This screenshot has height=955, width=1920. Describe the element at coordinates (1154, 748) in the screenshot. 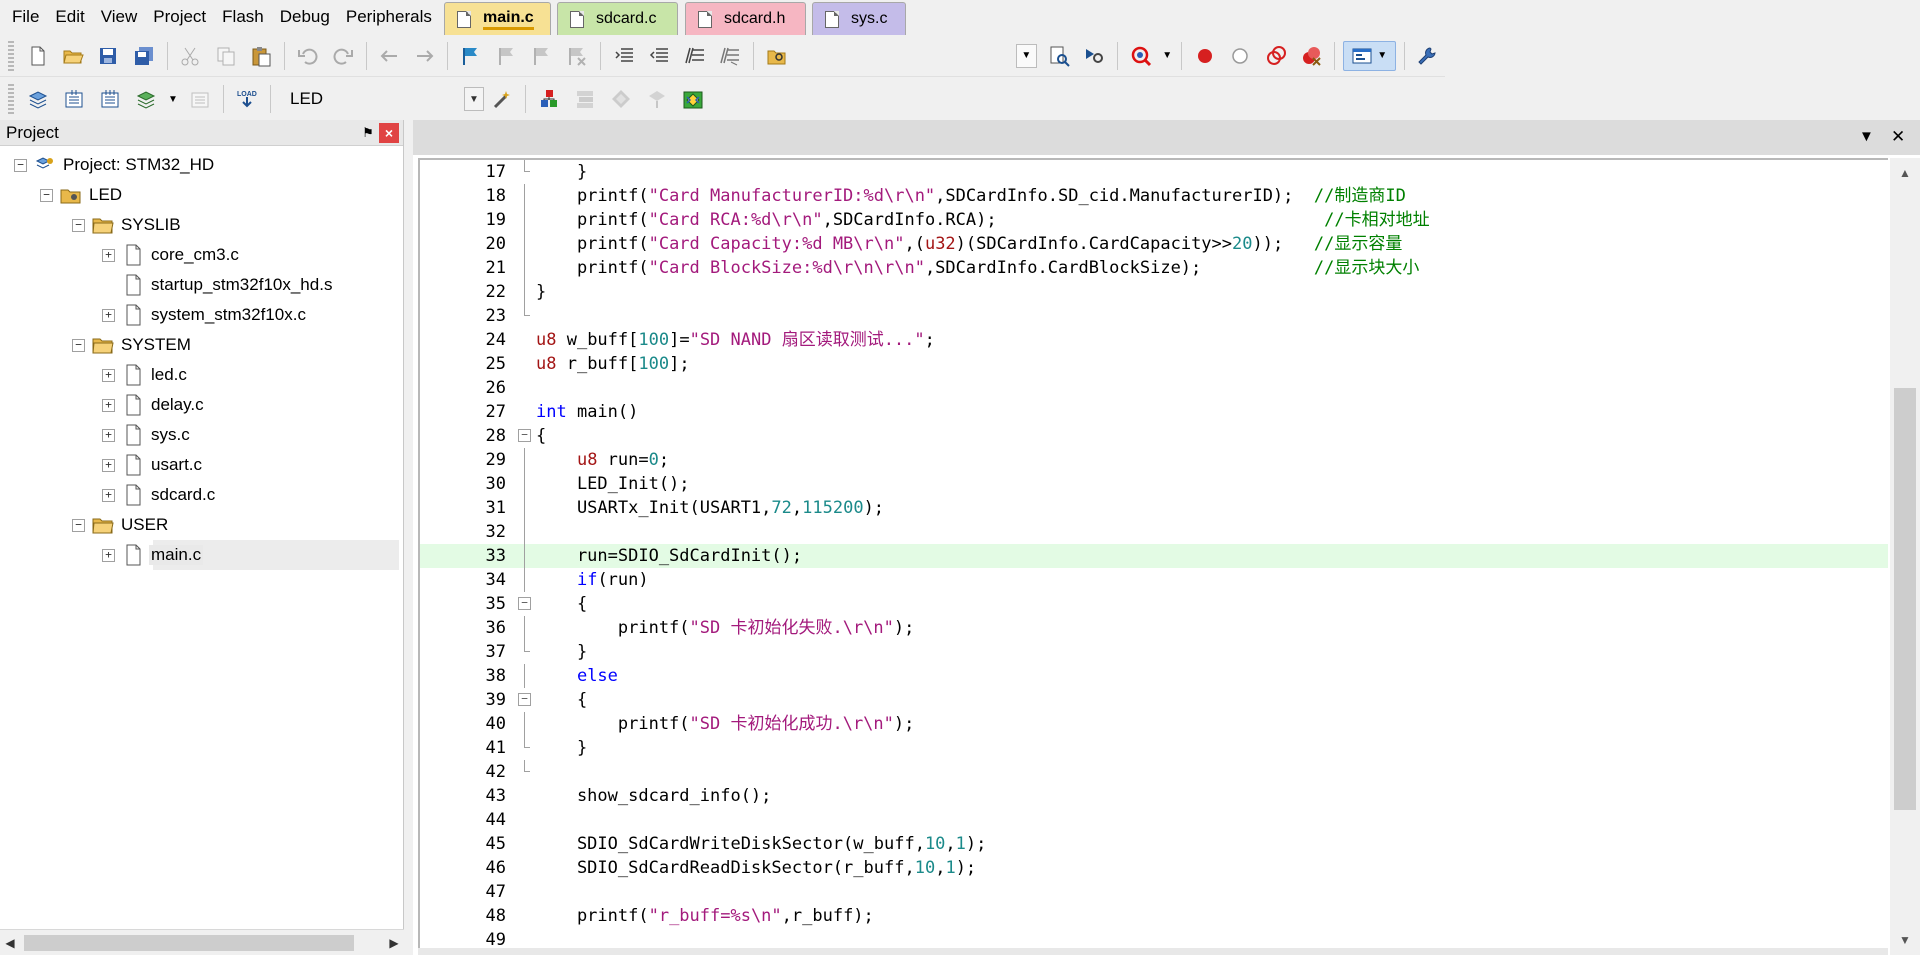

I see `code-line: 41 }` at that location.